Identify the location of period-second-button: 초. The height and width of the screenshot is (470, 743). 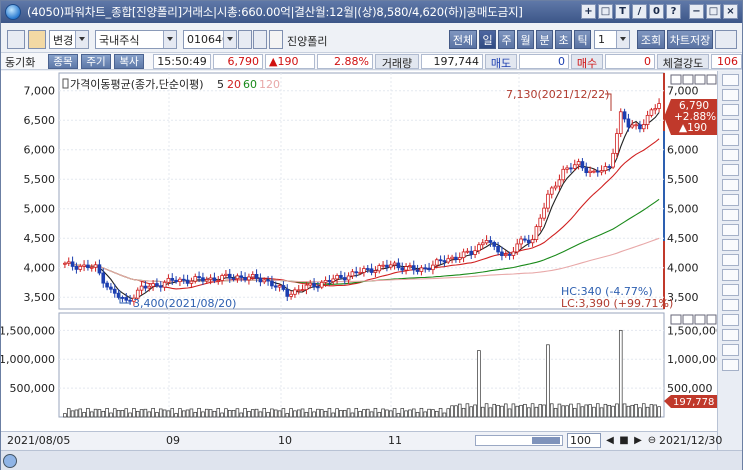
(563, 39).